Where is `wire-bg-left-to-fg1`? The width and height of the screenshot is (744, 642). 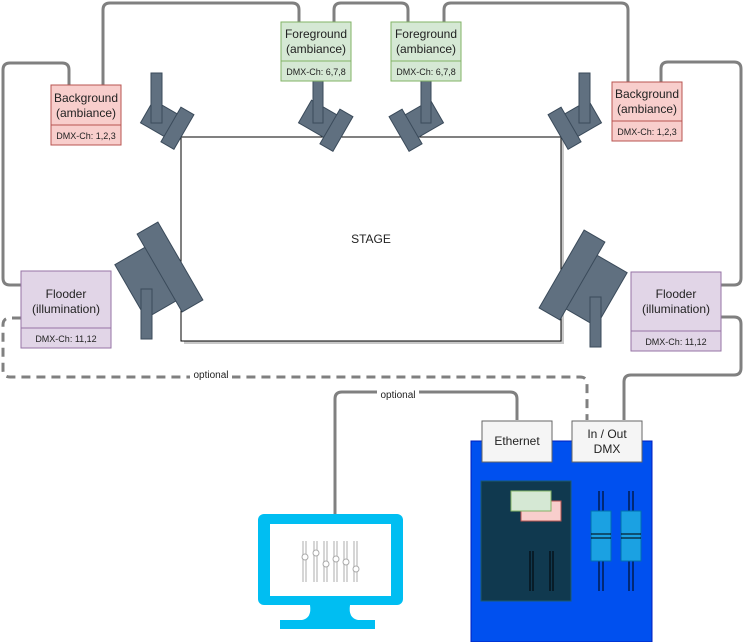 wire-bg-left-to-fg1 is located at coordinates (201, 43).